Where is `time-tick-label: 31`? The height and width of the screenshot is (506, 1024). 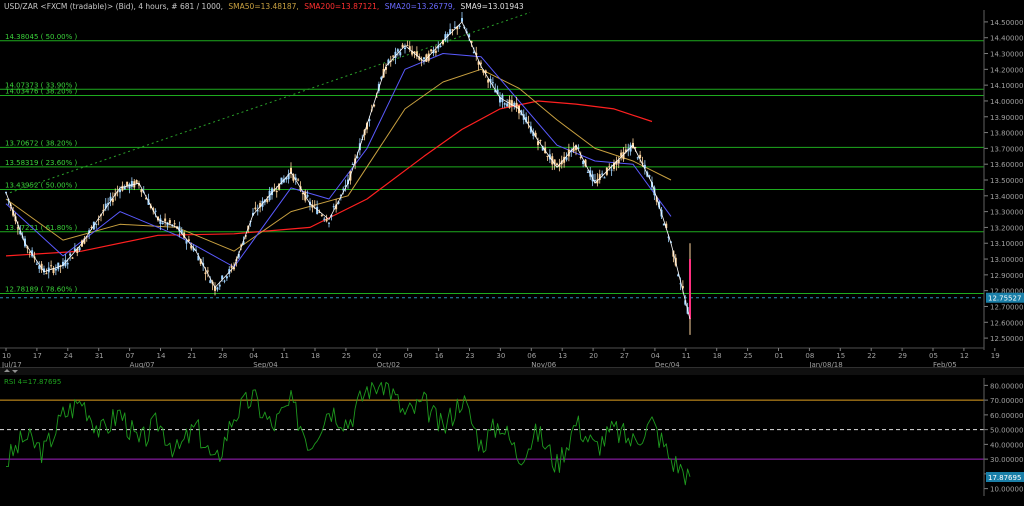 time-tick-label: 31 is located at coordinates (99, 356).